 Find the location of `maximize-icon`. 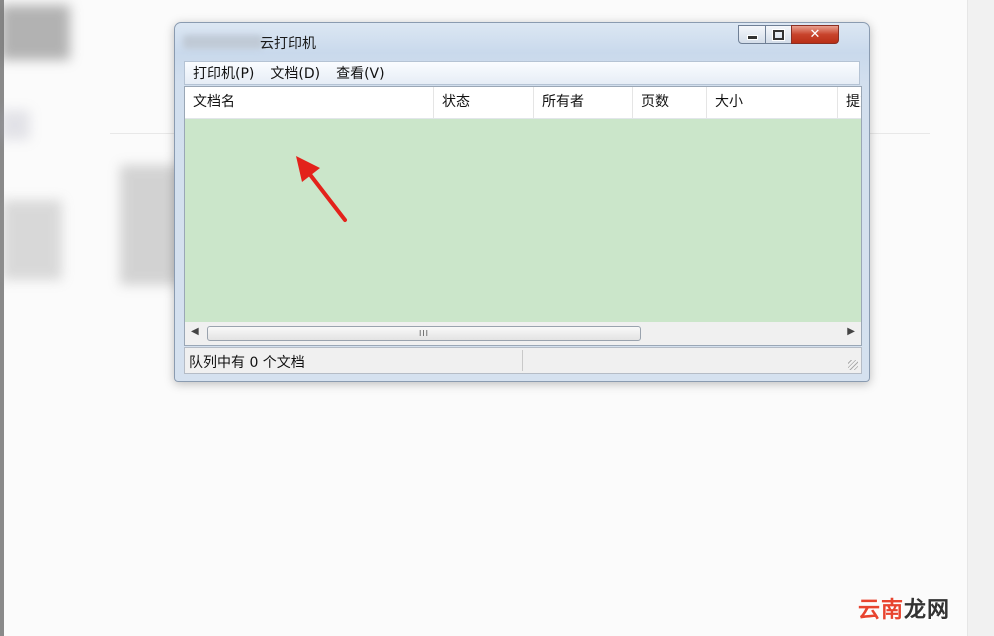

maximize-icon is located at coordinates (778, 34).